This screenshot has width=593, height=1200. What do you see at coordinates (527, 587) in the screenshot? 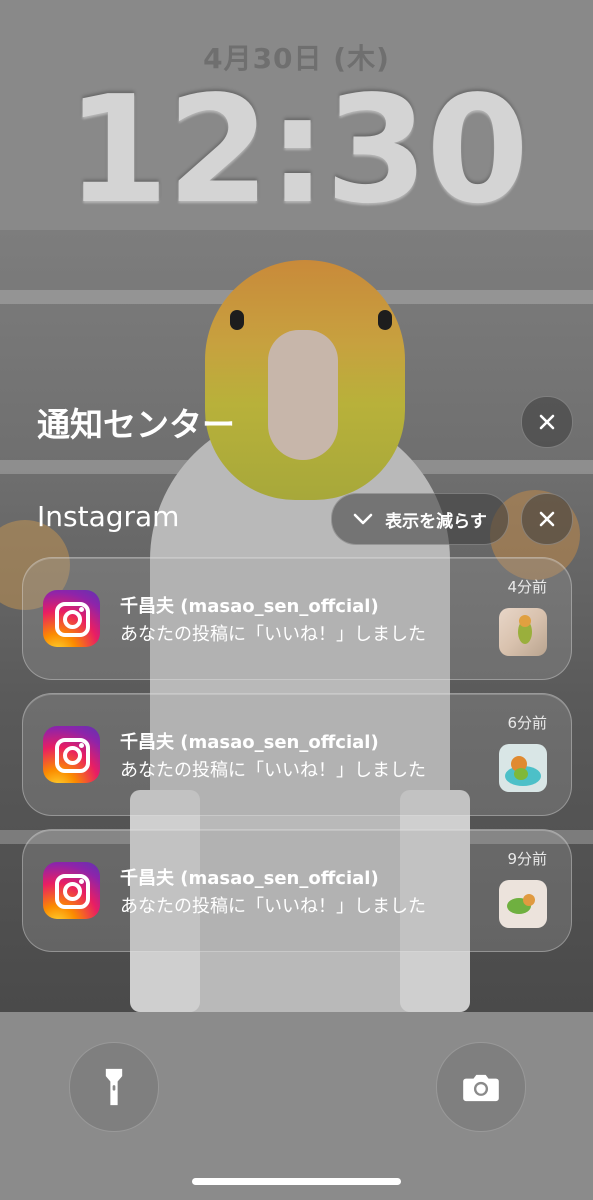
I see `notification-time: 4分前` at bounding box center [527, 587].